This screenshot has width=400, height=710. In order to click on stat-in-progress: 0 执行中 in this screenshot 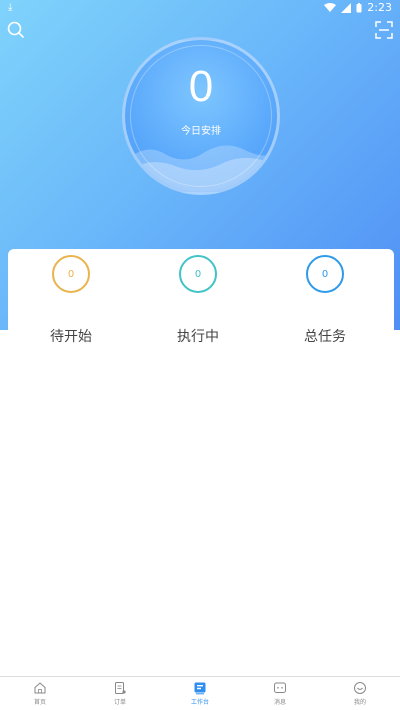, I will do `click(198, 300)`.